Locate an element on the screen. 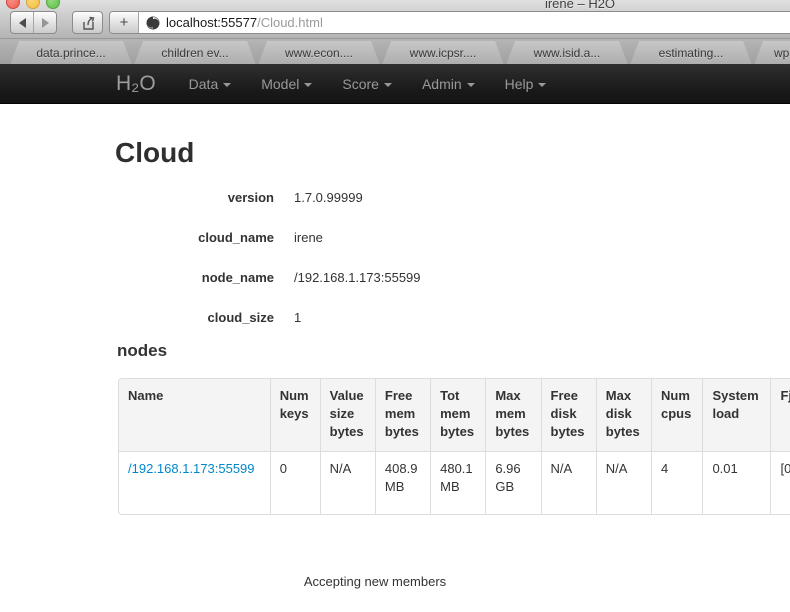  minimize-window-button is located at coordinates (33, 4).